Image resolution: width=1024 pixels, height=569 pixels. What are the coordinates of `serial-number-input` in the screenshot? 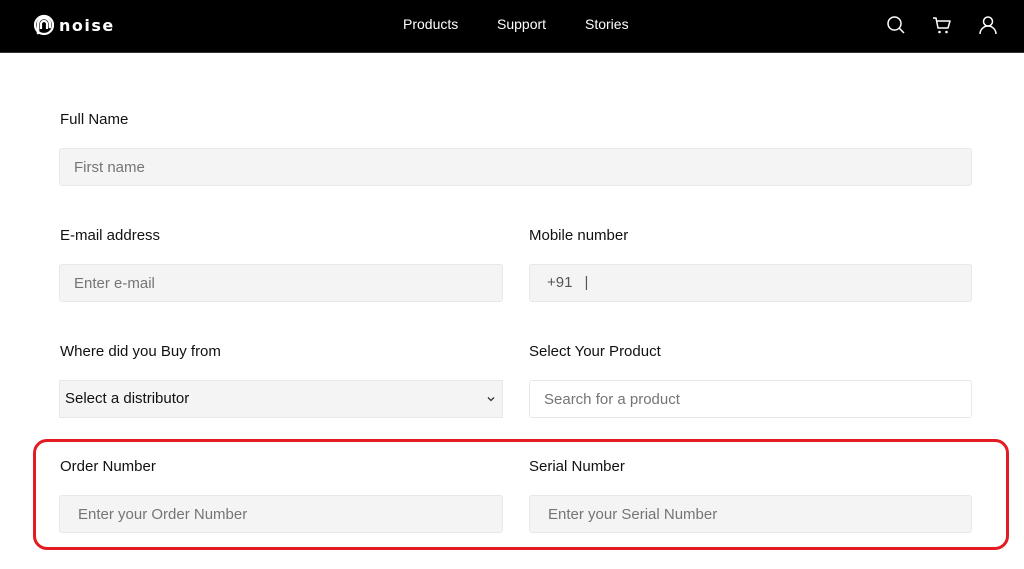 It's located at (759, 514).